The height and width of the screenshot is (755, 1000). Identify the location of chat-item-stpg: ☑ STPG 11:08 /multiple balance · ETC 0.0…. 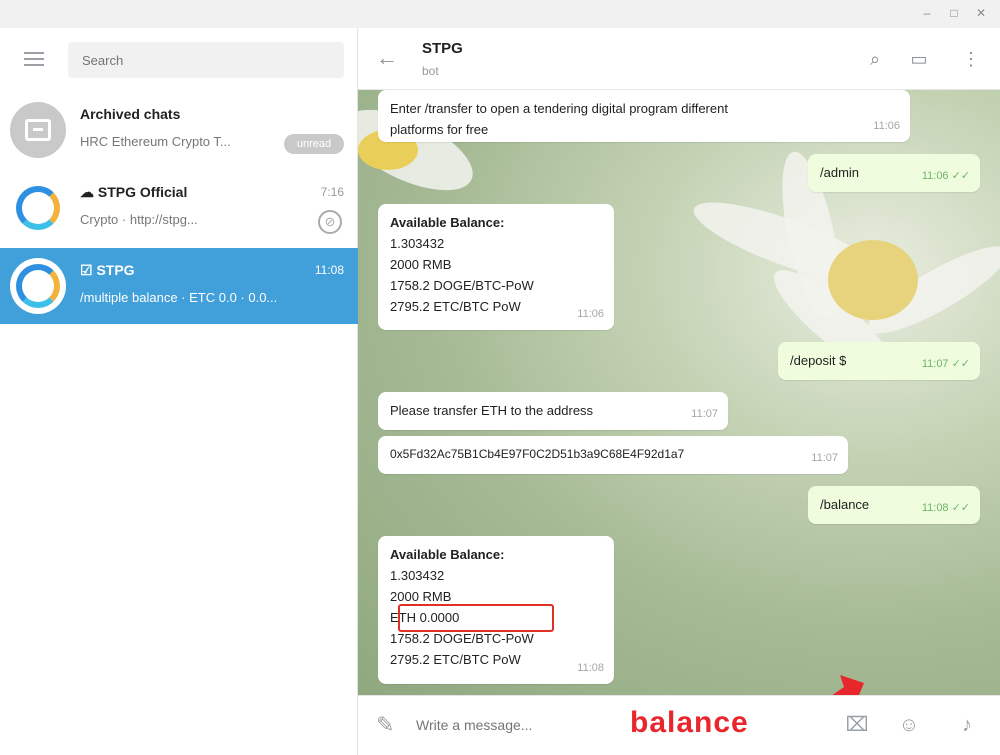
(179, 286).